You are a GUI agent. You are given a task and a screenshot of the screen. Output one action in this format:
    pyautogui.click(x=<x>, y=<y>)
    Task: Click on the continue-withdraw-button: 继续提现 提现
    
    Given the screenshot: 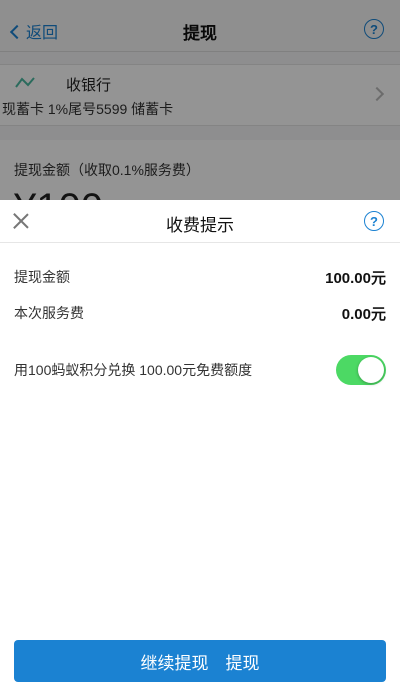 What is the action you would take?
    pyautogui.click(x=200, y=661)
    